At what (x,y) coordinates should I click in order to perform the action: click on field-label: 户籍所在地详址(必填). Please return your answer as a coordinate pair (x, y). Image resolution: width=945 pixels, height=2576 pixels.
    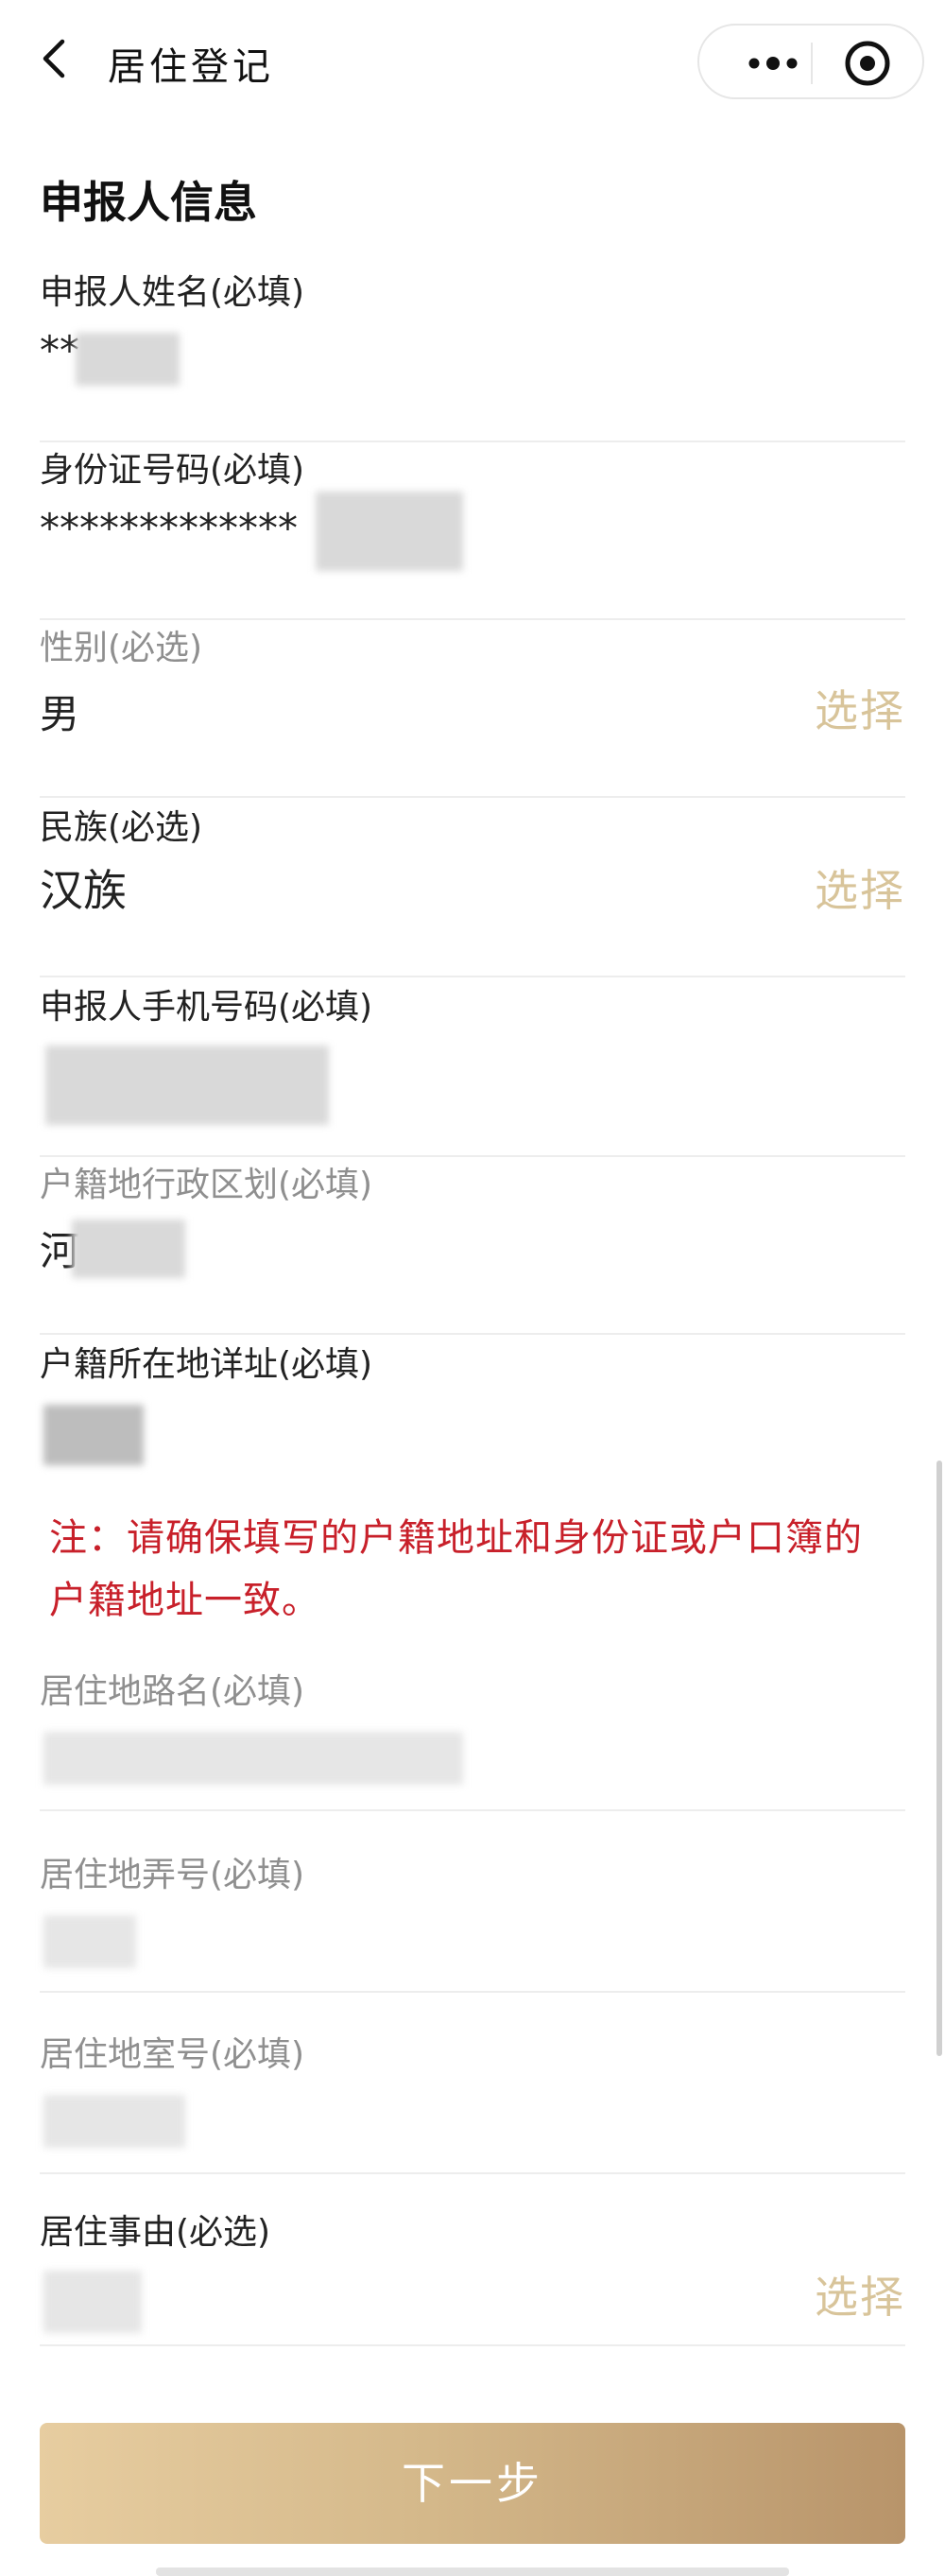
    Looking at the image, I should click on (206, 1364).